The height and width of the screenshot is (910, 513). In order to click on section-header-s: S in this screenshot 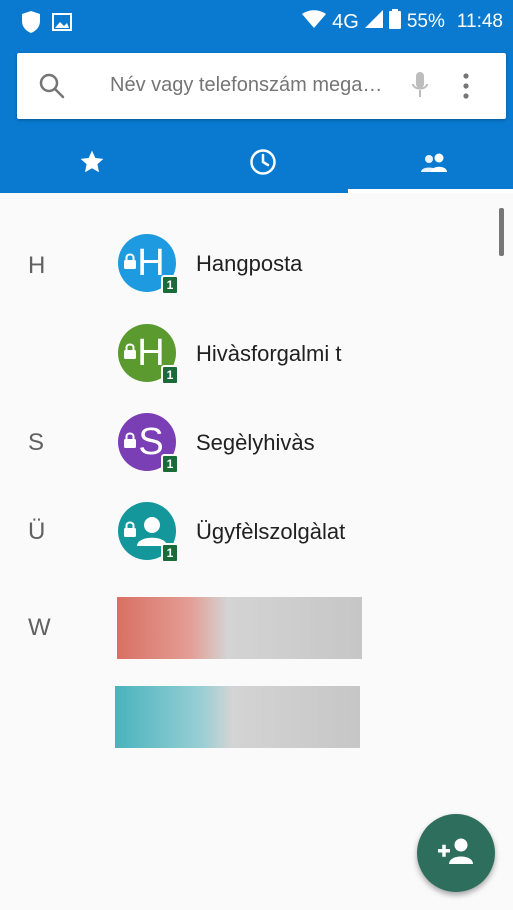, I will do `click(36, 442)`.